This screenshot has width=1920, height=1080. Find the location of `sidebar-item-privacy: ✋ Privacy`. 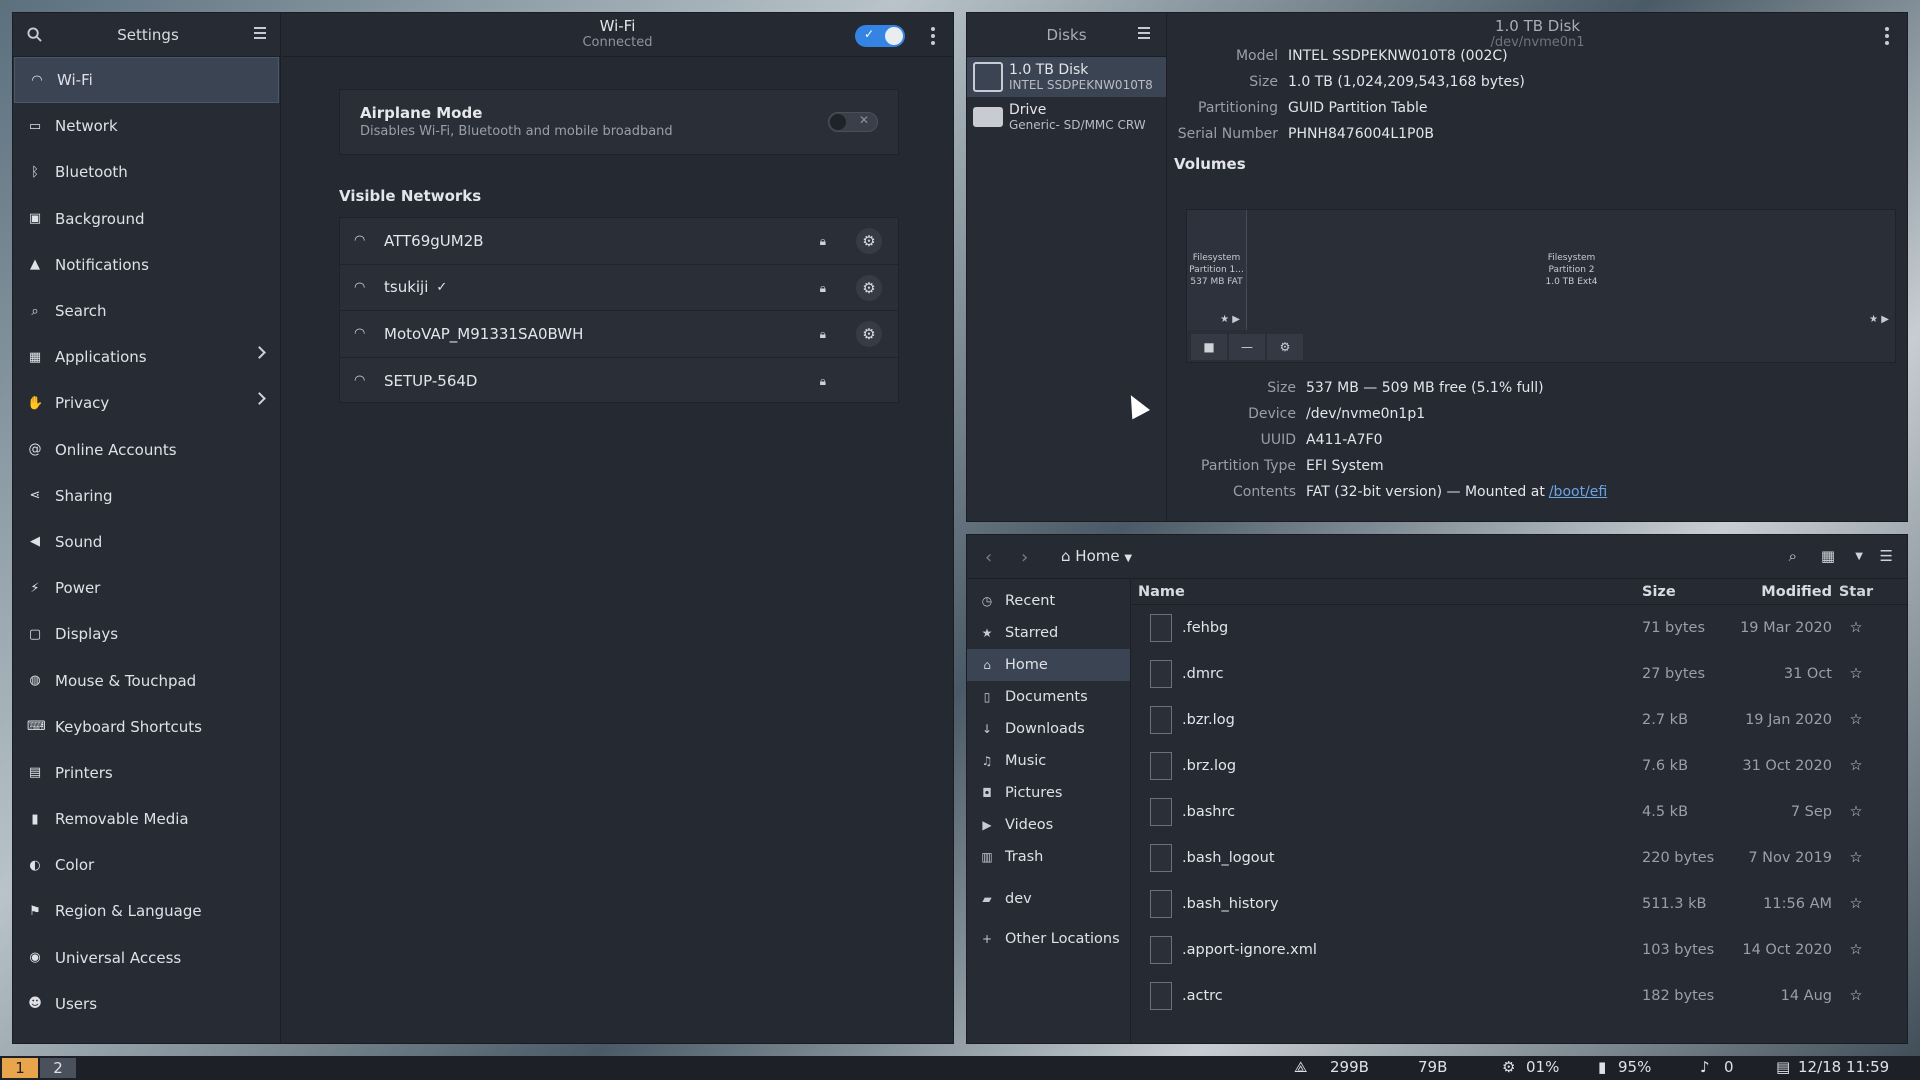

sidebar-item-privacy: ✋ Privacy is located at coordinates (146, 403).